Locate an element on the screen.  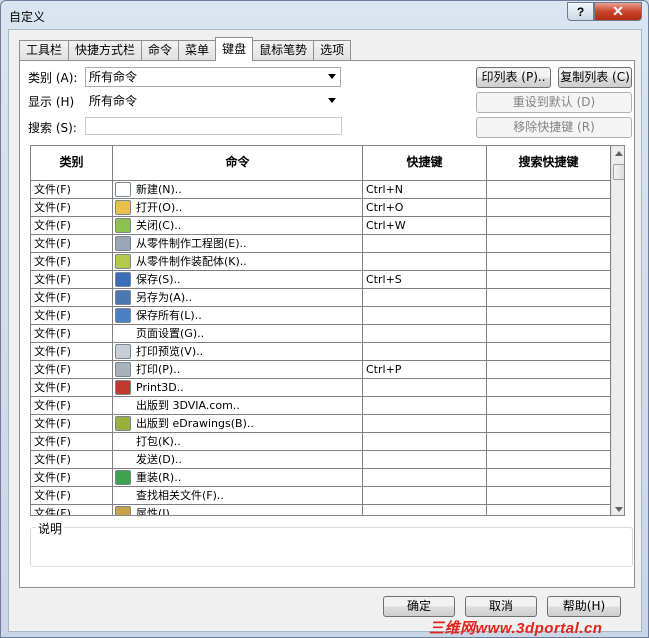
table-row: 文件(F) 查找相关文件(F).. is located at coordinates (321, 496).